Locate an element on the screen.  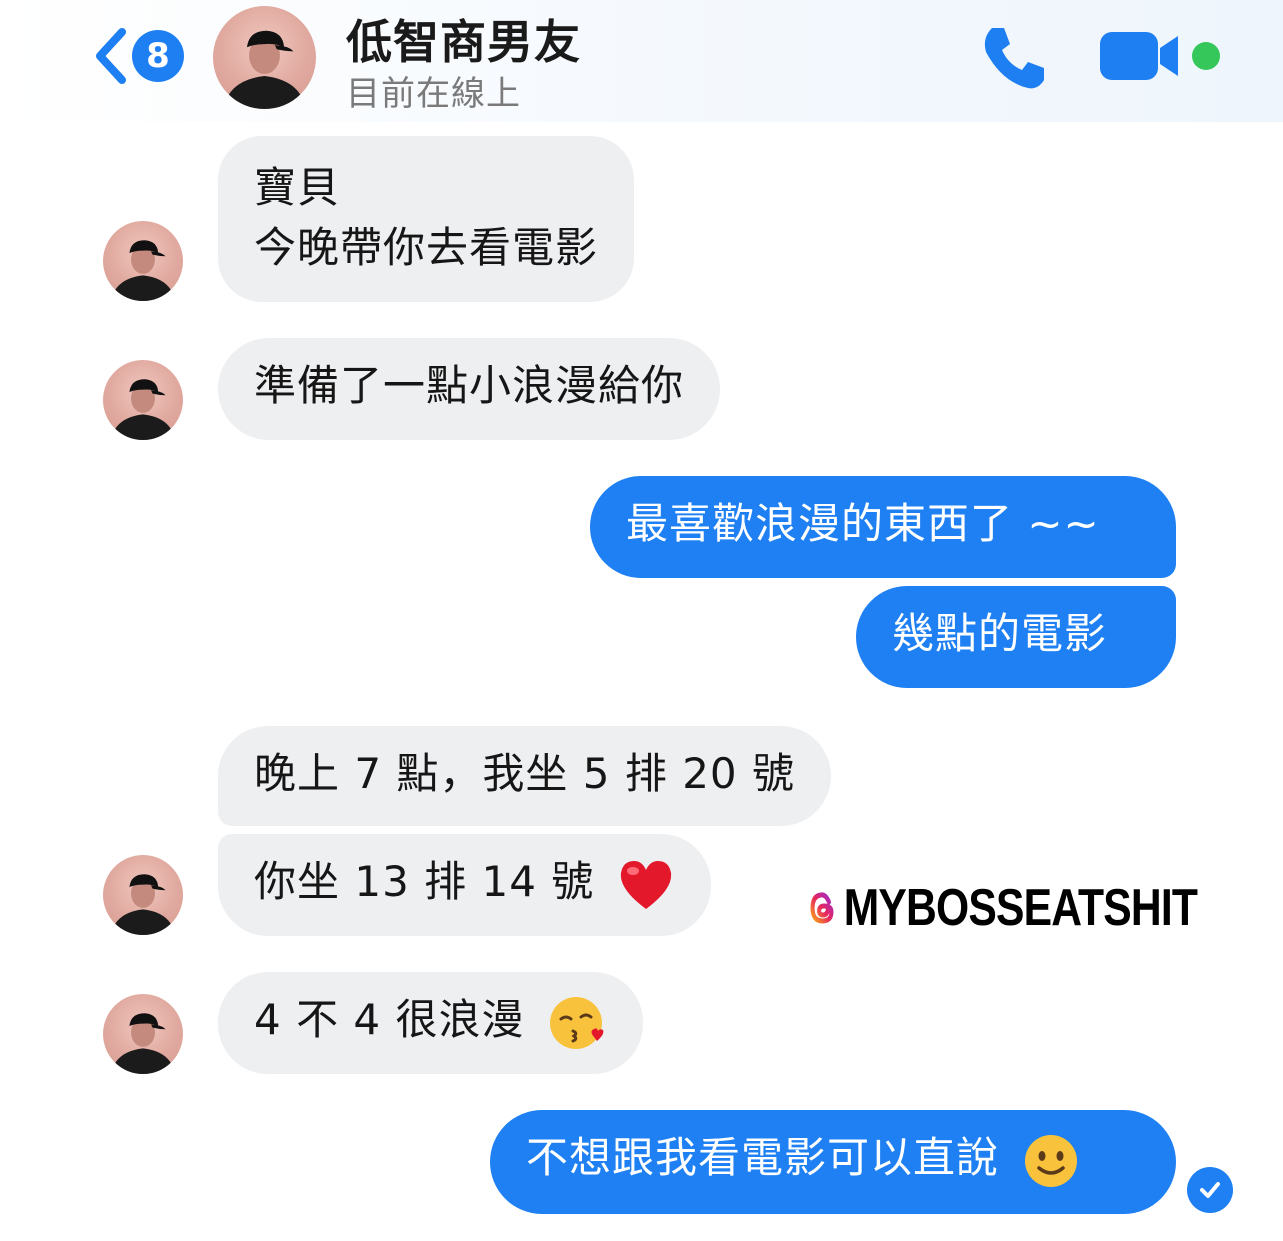
watermark-text: MYBOSSEATSHIT is located at coordinates (1020, 908).